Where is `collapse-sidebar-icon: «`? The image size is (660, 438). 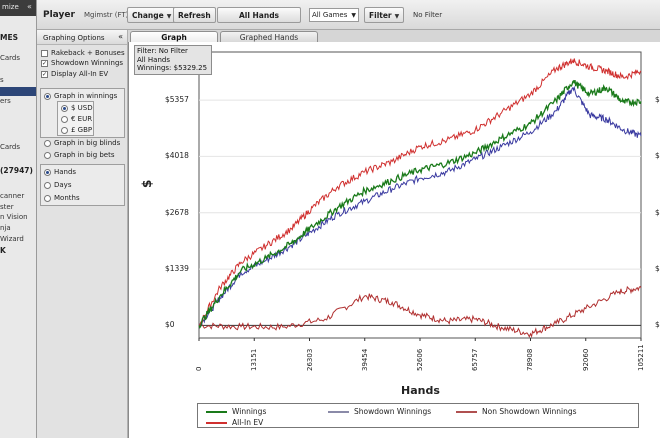 collapse-sidebar-icon: « is located at coordinates (29, 6).